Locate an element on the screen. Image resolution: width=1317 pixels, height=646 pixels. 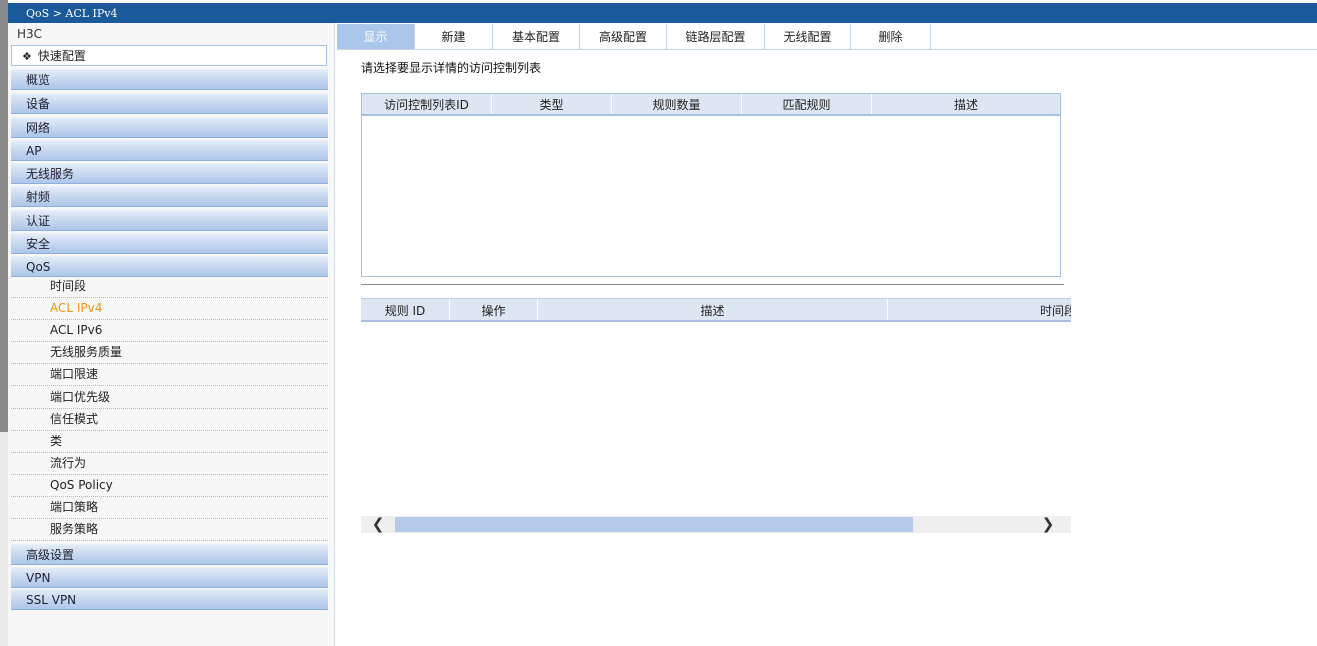
nav-group-ssl-vpn: SSL VPN is located at coordinates (169, 599).